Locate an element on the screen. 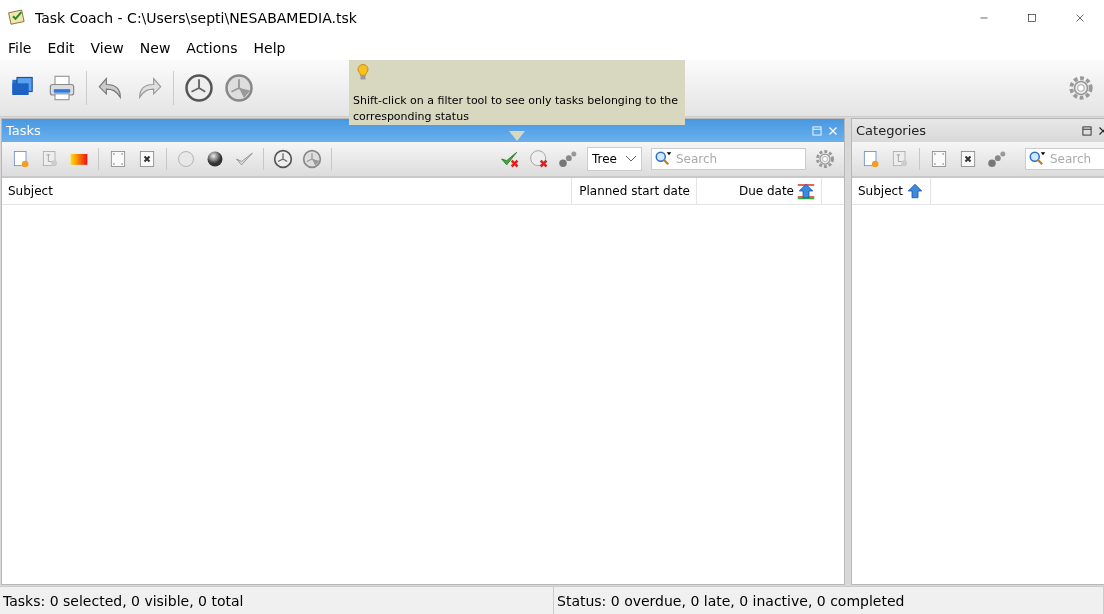 This screenshot has width=1104, height=614. chevron-icon is located at coordinates (631, 159).